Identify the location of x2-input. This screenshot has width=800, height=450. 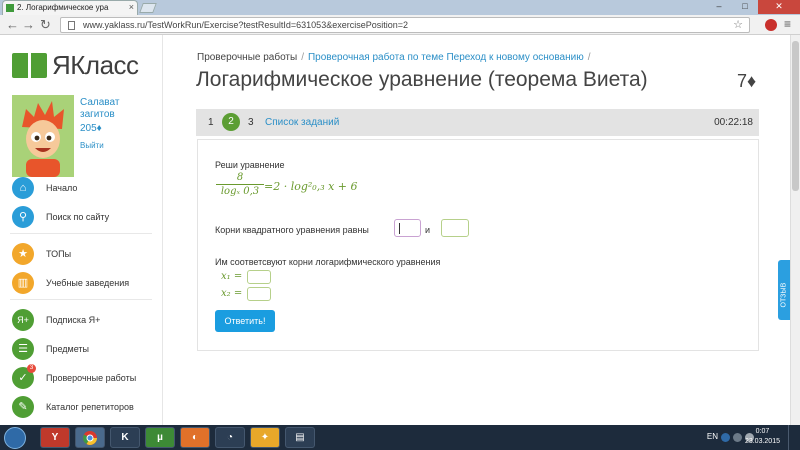
(259, 294).